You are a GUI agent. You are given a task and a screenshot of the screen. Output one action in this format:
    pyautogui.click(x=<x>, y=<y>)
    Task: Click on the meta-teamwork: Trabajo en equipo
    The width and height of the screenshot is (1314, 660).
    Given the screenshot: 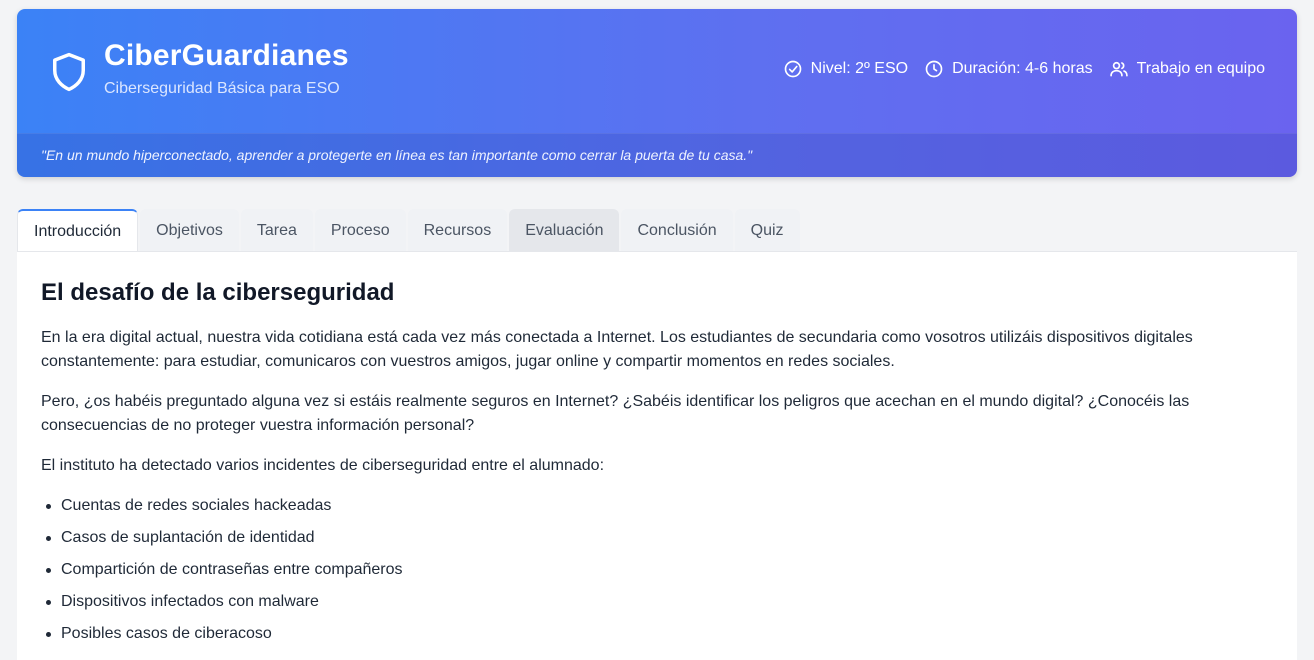 What is the action you would take?
    pyautogui.click(x=1187, y=69)
    